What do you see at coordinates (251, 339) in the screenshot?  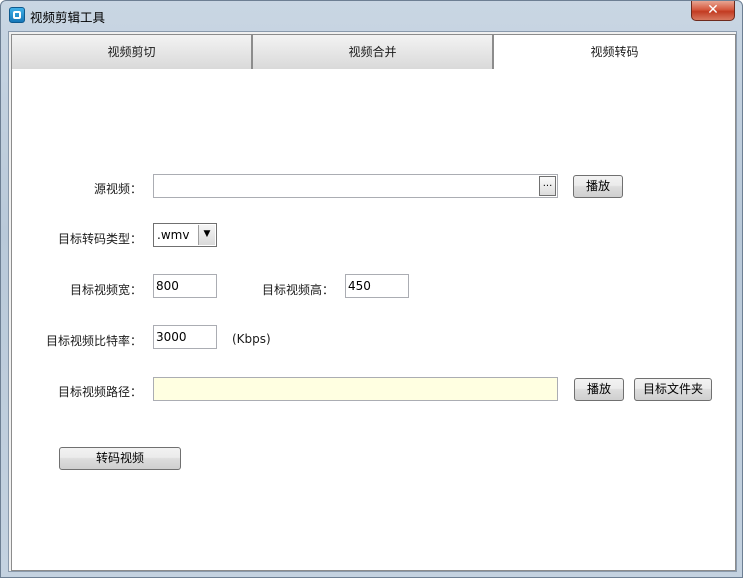 I see `bitrate-unit-label: (Kbps)` at bounding box center [251, 339].